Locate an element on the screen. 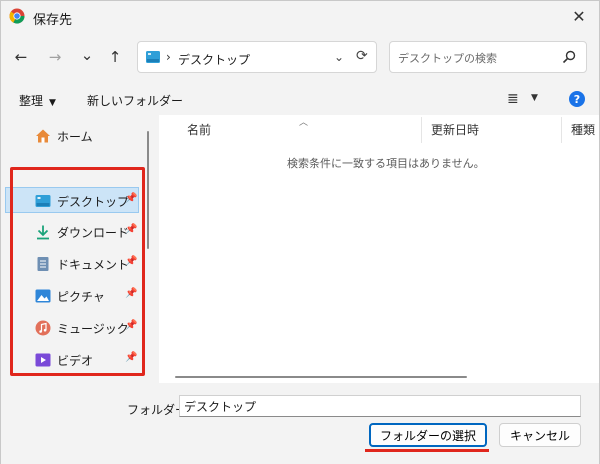 The width and height of the screenshot is (600, 464). pictures-icon is located at coordinates (43, 296).